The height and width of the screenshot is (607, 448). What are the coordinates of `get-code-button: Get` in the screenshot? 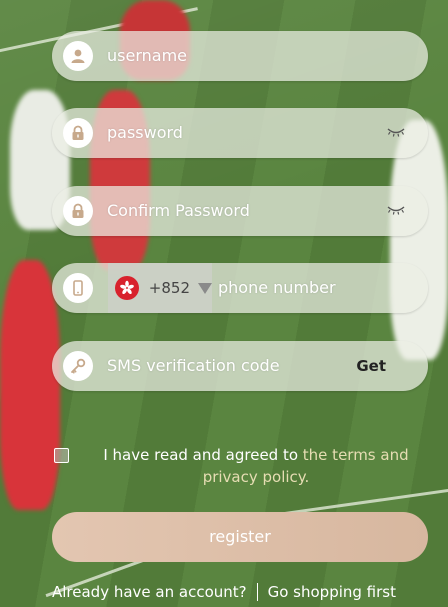 It's located at (371, 366).